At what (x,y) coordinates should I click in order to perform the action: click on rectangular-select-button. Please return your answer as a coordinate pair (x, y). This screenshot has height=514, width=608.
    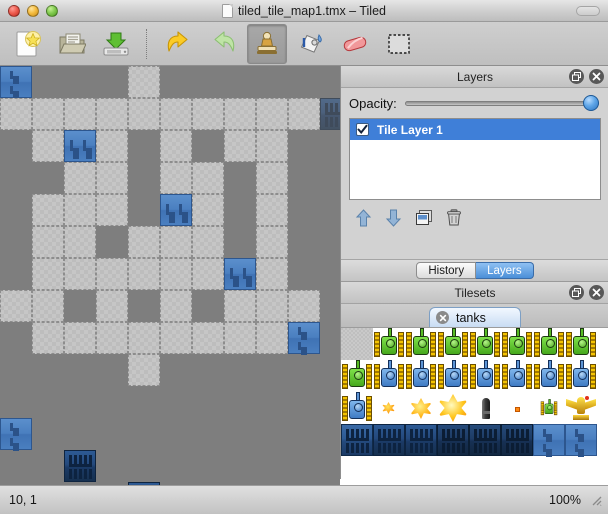
    Looking at the image, I should click on (399, 44).